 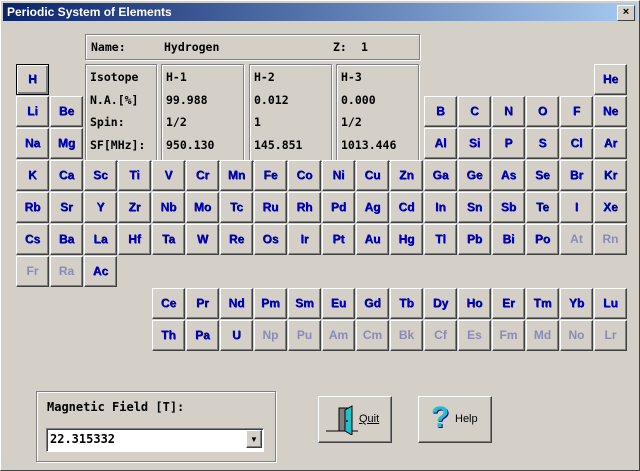 I want to click on element-button-co: Co, so click(x=304, y=175).